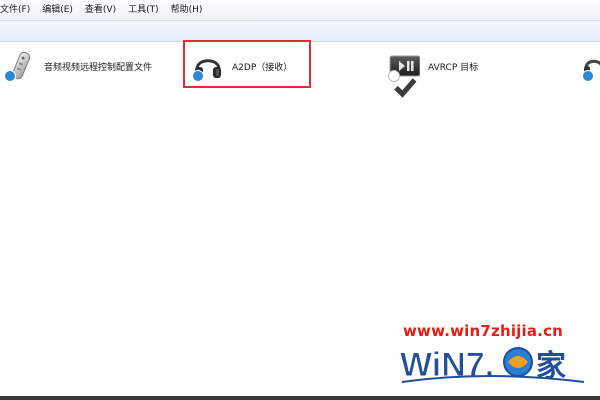 The width and height of the screenshot is (600, 400). Describe the element at coordinates (453, 67) in the screenshot. I see `service-label: AVRCP 目标` at that location.